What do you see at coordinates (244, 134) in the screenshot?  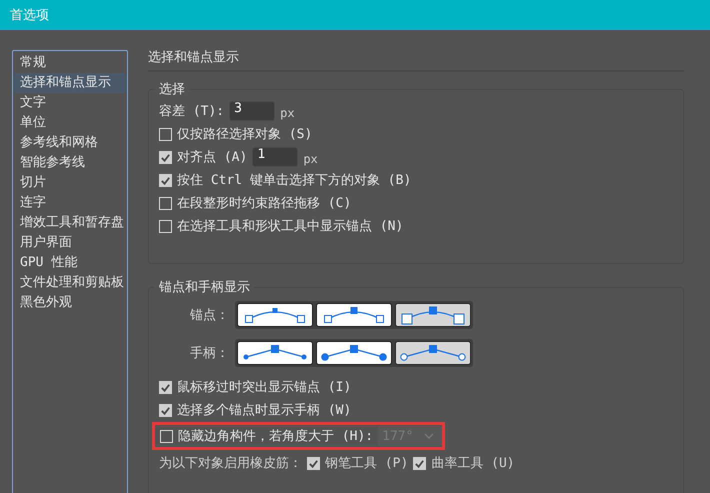 I see `option-label: 仅按路径选择对象 (S)` at bounding box center [244, 134].